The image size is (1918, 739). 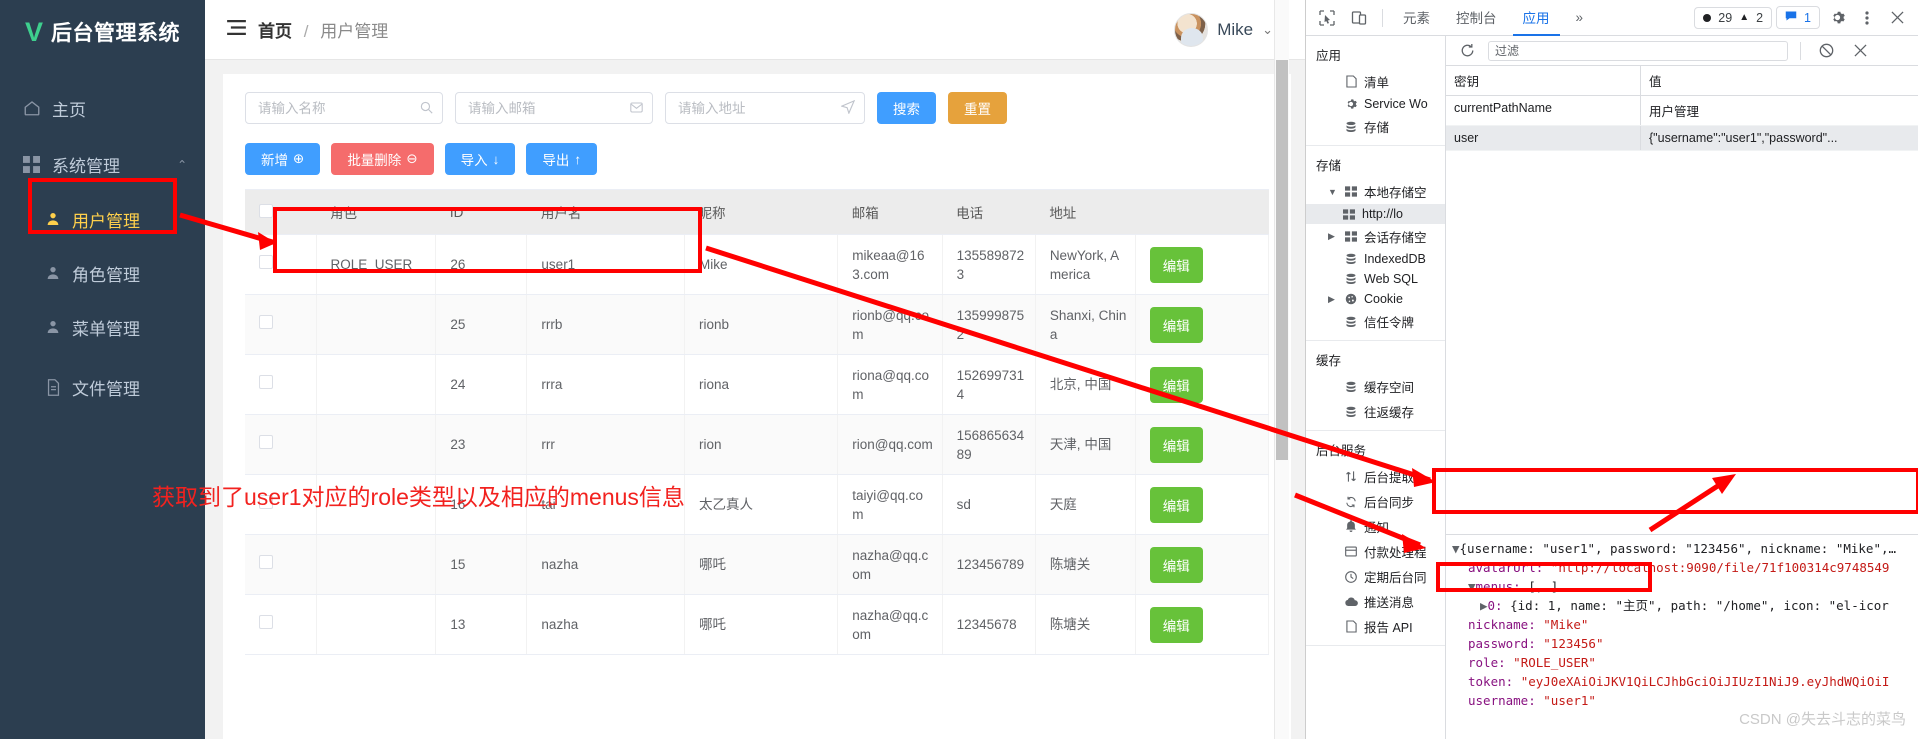 What do you see at coordinates (1375, 236) in the screenshot?
I see `dt-item-session-storage: ▶ 会话存储空` at bounding box center [1375, 236].